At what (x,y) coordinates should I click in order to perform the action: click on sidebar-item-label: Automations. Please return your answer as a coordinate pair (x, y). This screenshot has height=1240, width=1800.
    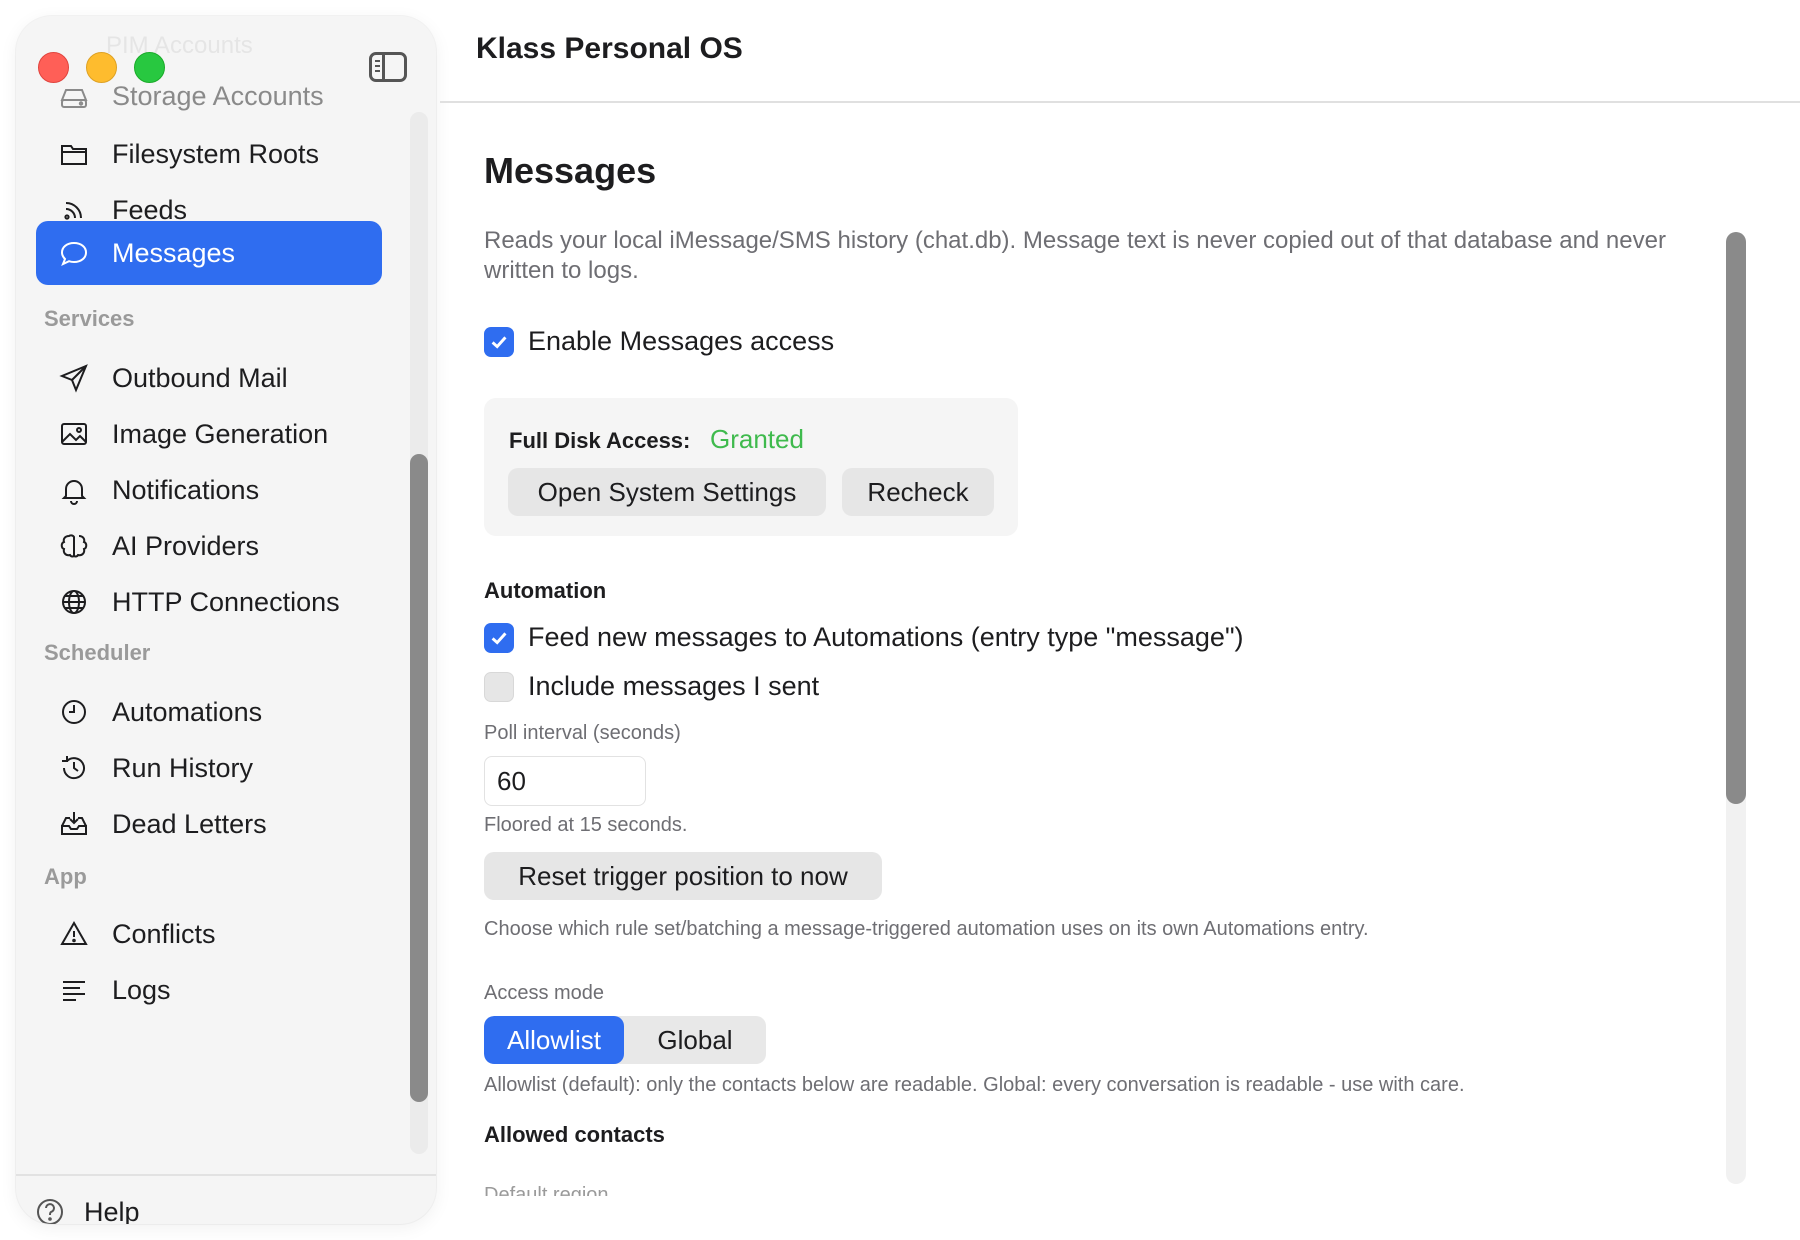
    Looking at the image, I should click on (187, 711).